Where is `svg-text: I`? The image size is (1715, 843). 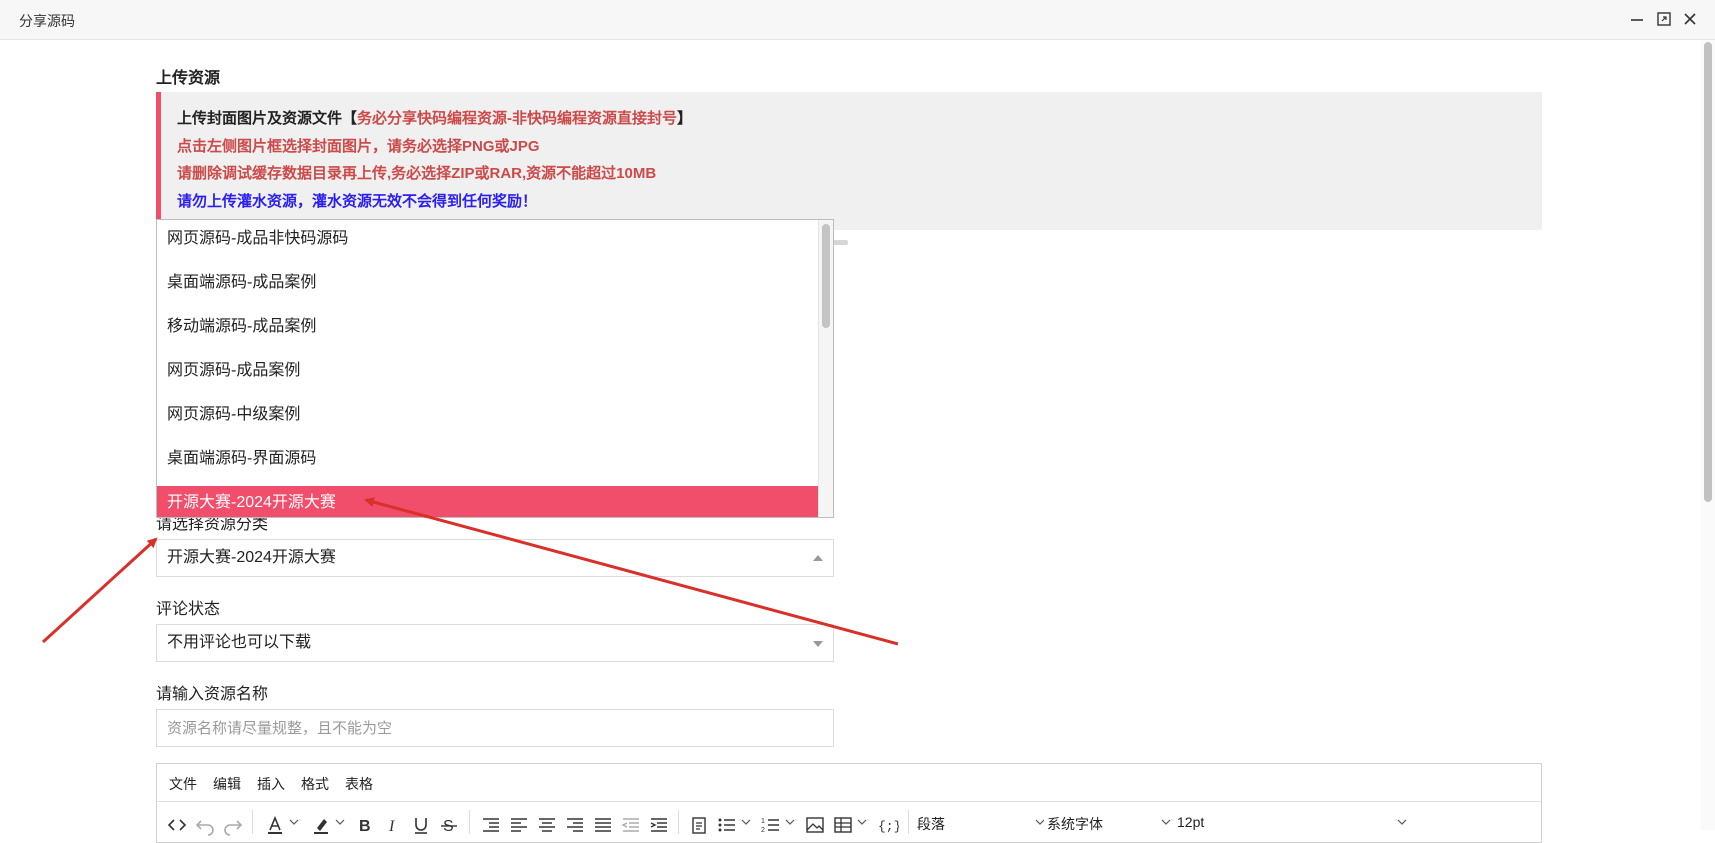
svg-text: I is located at coordinates (391, 826).